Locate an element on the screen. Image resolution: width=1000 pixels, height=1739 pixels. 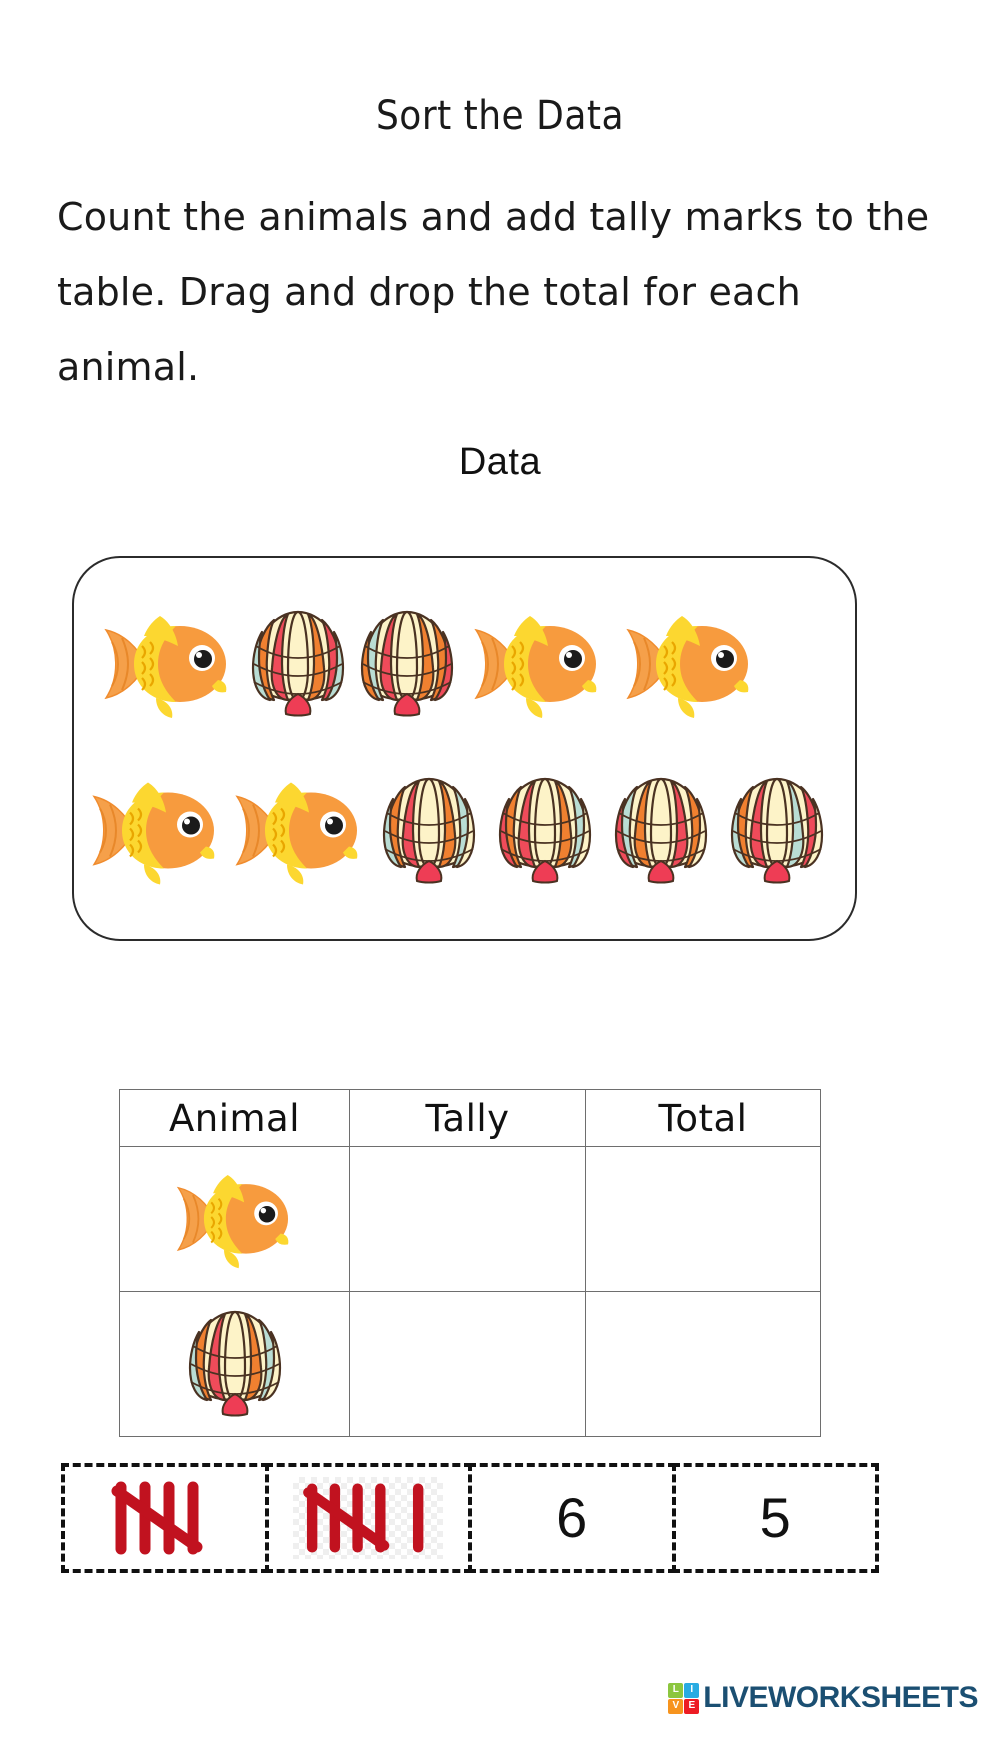
column-header-total: Total is located at coordinates (703, 1118).